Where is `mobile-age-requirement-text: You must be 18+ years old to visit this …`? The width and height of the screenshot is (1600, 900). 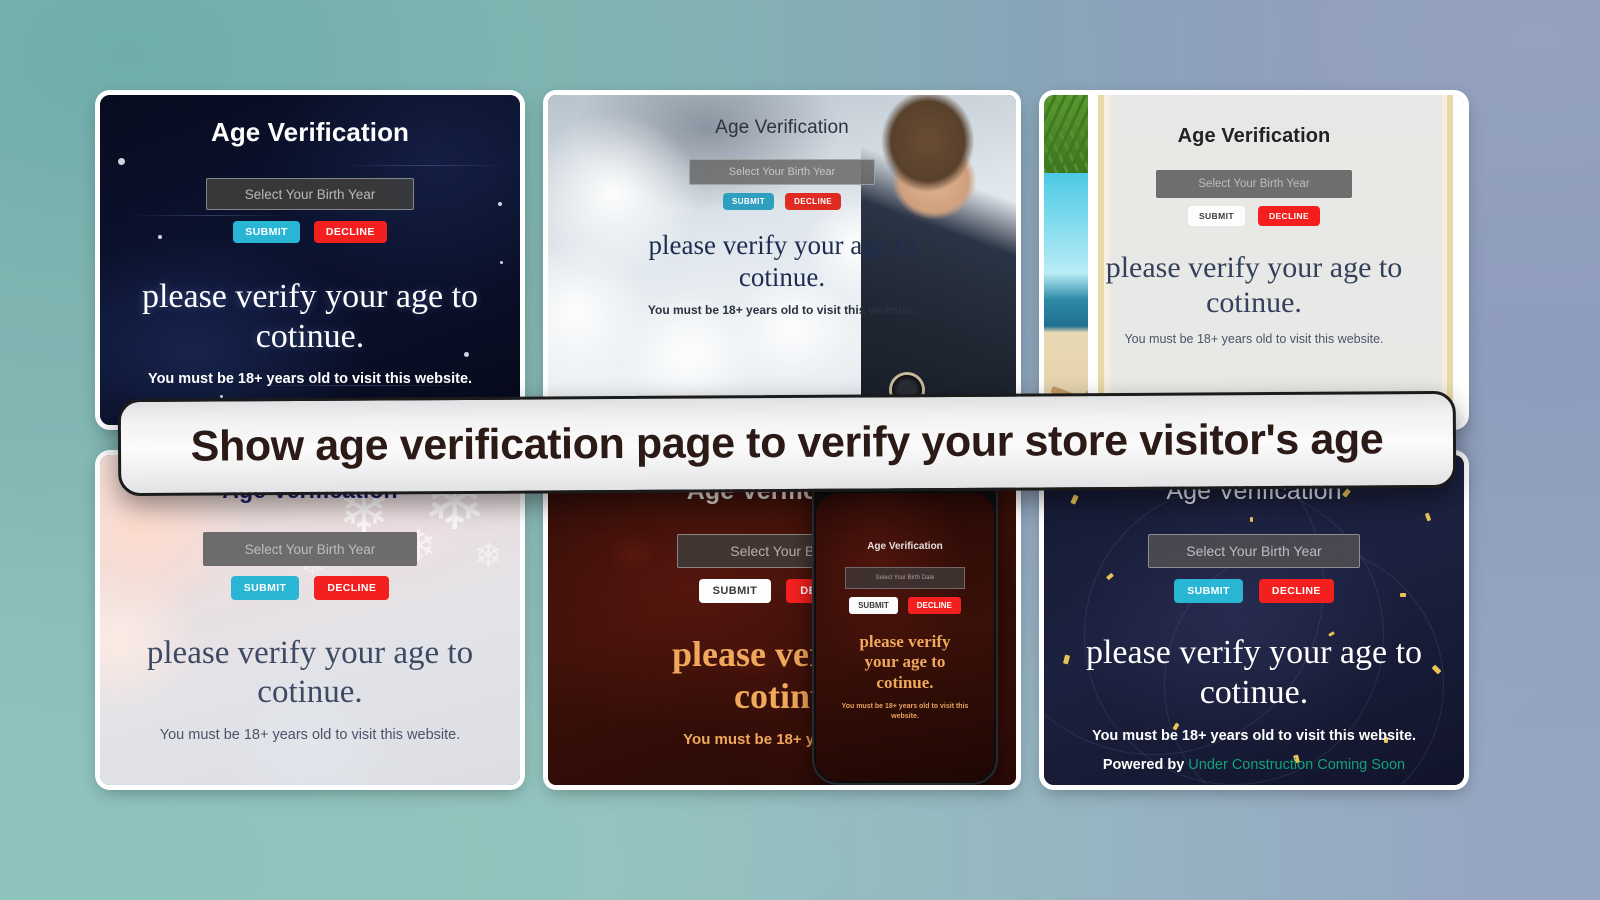
mobile-age-requirement-text: You must be 18+ years old to visit this … is located at coordinates (905, 712).